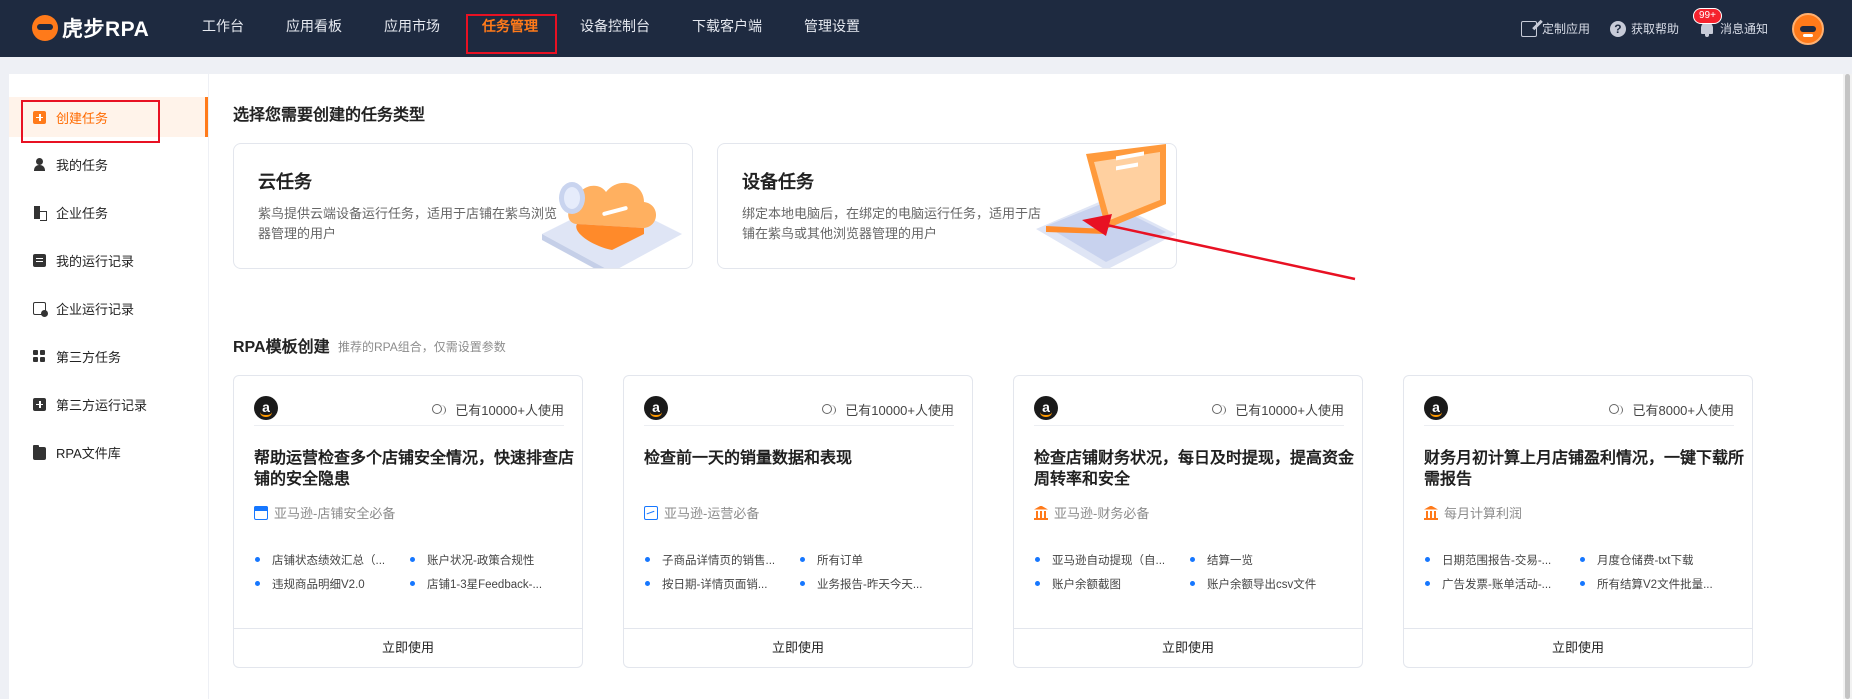 Image resolution: width=1852 pixels, height=699 pixels. What do you see at coordinates (727, 28) in the screenshot?
I see `nav-download-client: 下载客户端` at bounding box center [727, 28].